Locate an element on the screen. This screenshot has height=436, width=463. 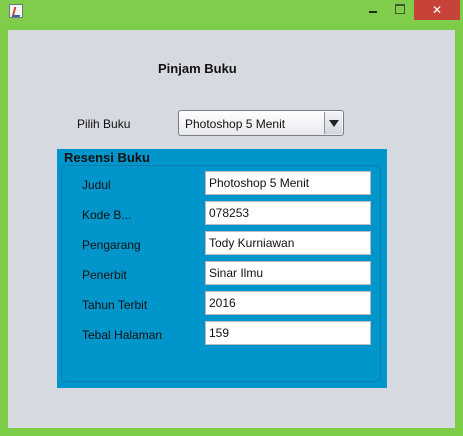
tahun-terbit-label: Tahun Terbit is located at coordinates (115, 305).